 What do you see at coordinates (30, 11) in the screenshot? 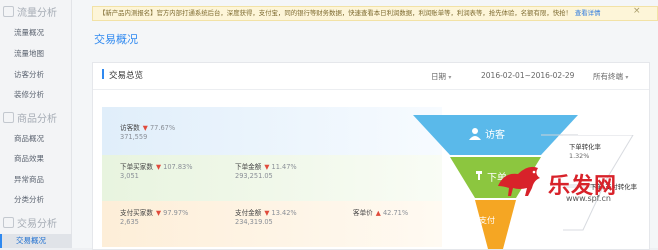
I see `sidebar-section-traffic: 流量分析` at bounding box center [30, 11].